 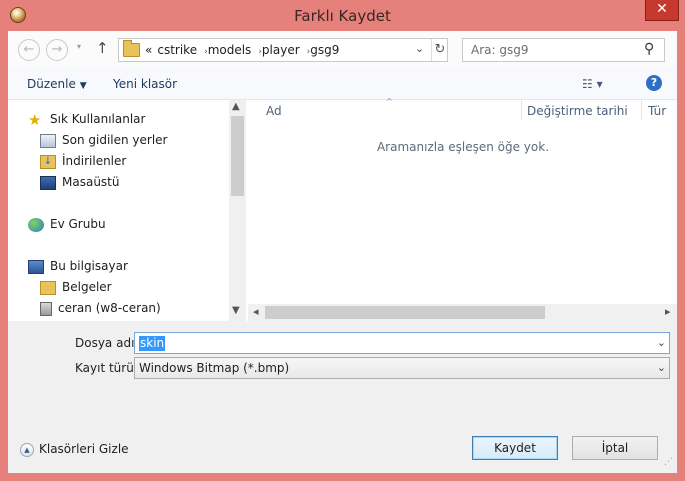 I want to click on sidebar-item-label: Masaüstü, so click(x=91, y=182).